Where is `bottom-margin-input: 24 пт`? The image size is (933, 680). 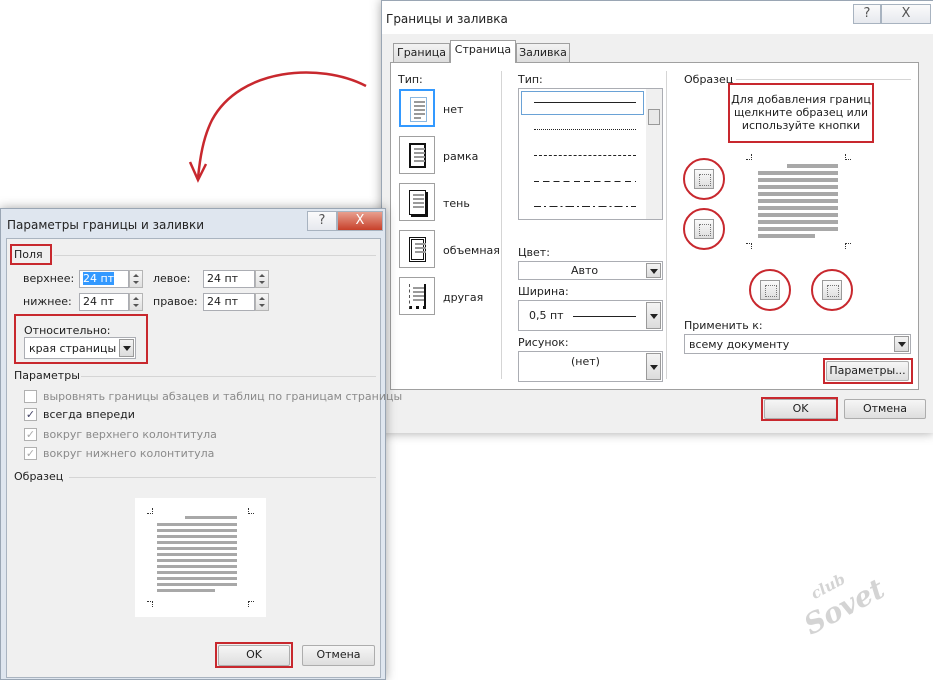
bottom-margin-input: 24 пт is located at coordinates (104, 302).